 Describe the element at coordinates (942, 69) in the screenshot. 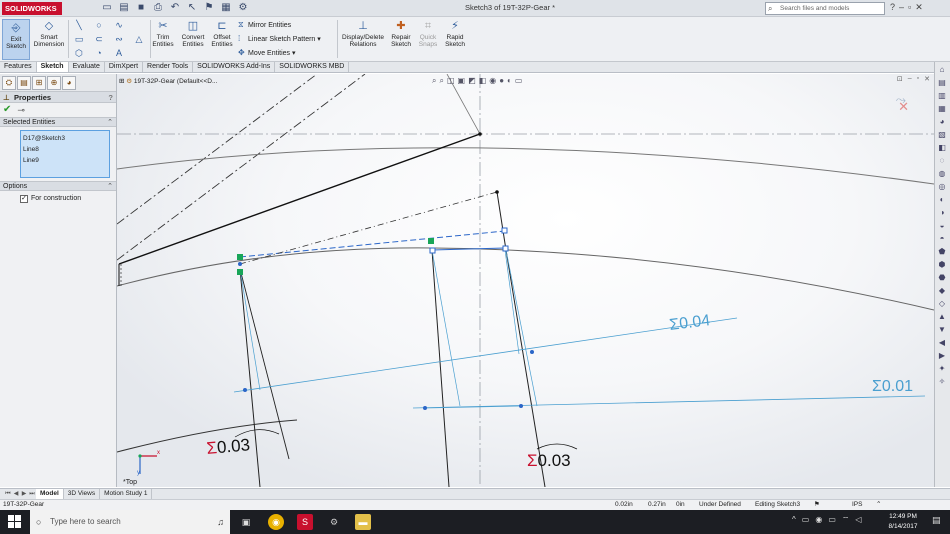

I see `solidworks-resources-icon: ⌂` at that location.